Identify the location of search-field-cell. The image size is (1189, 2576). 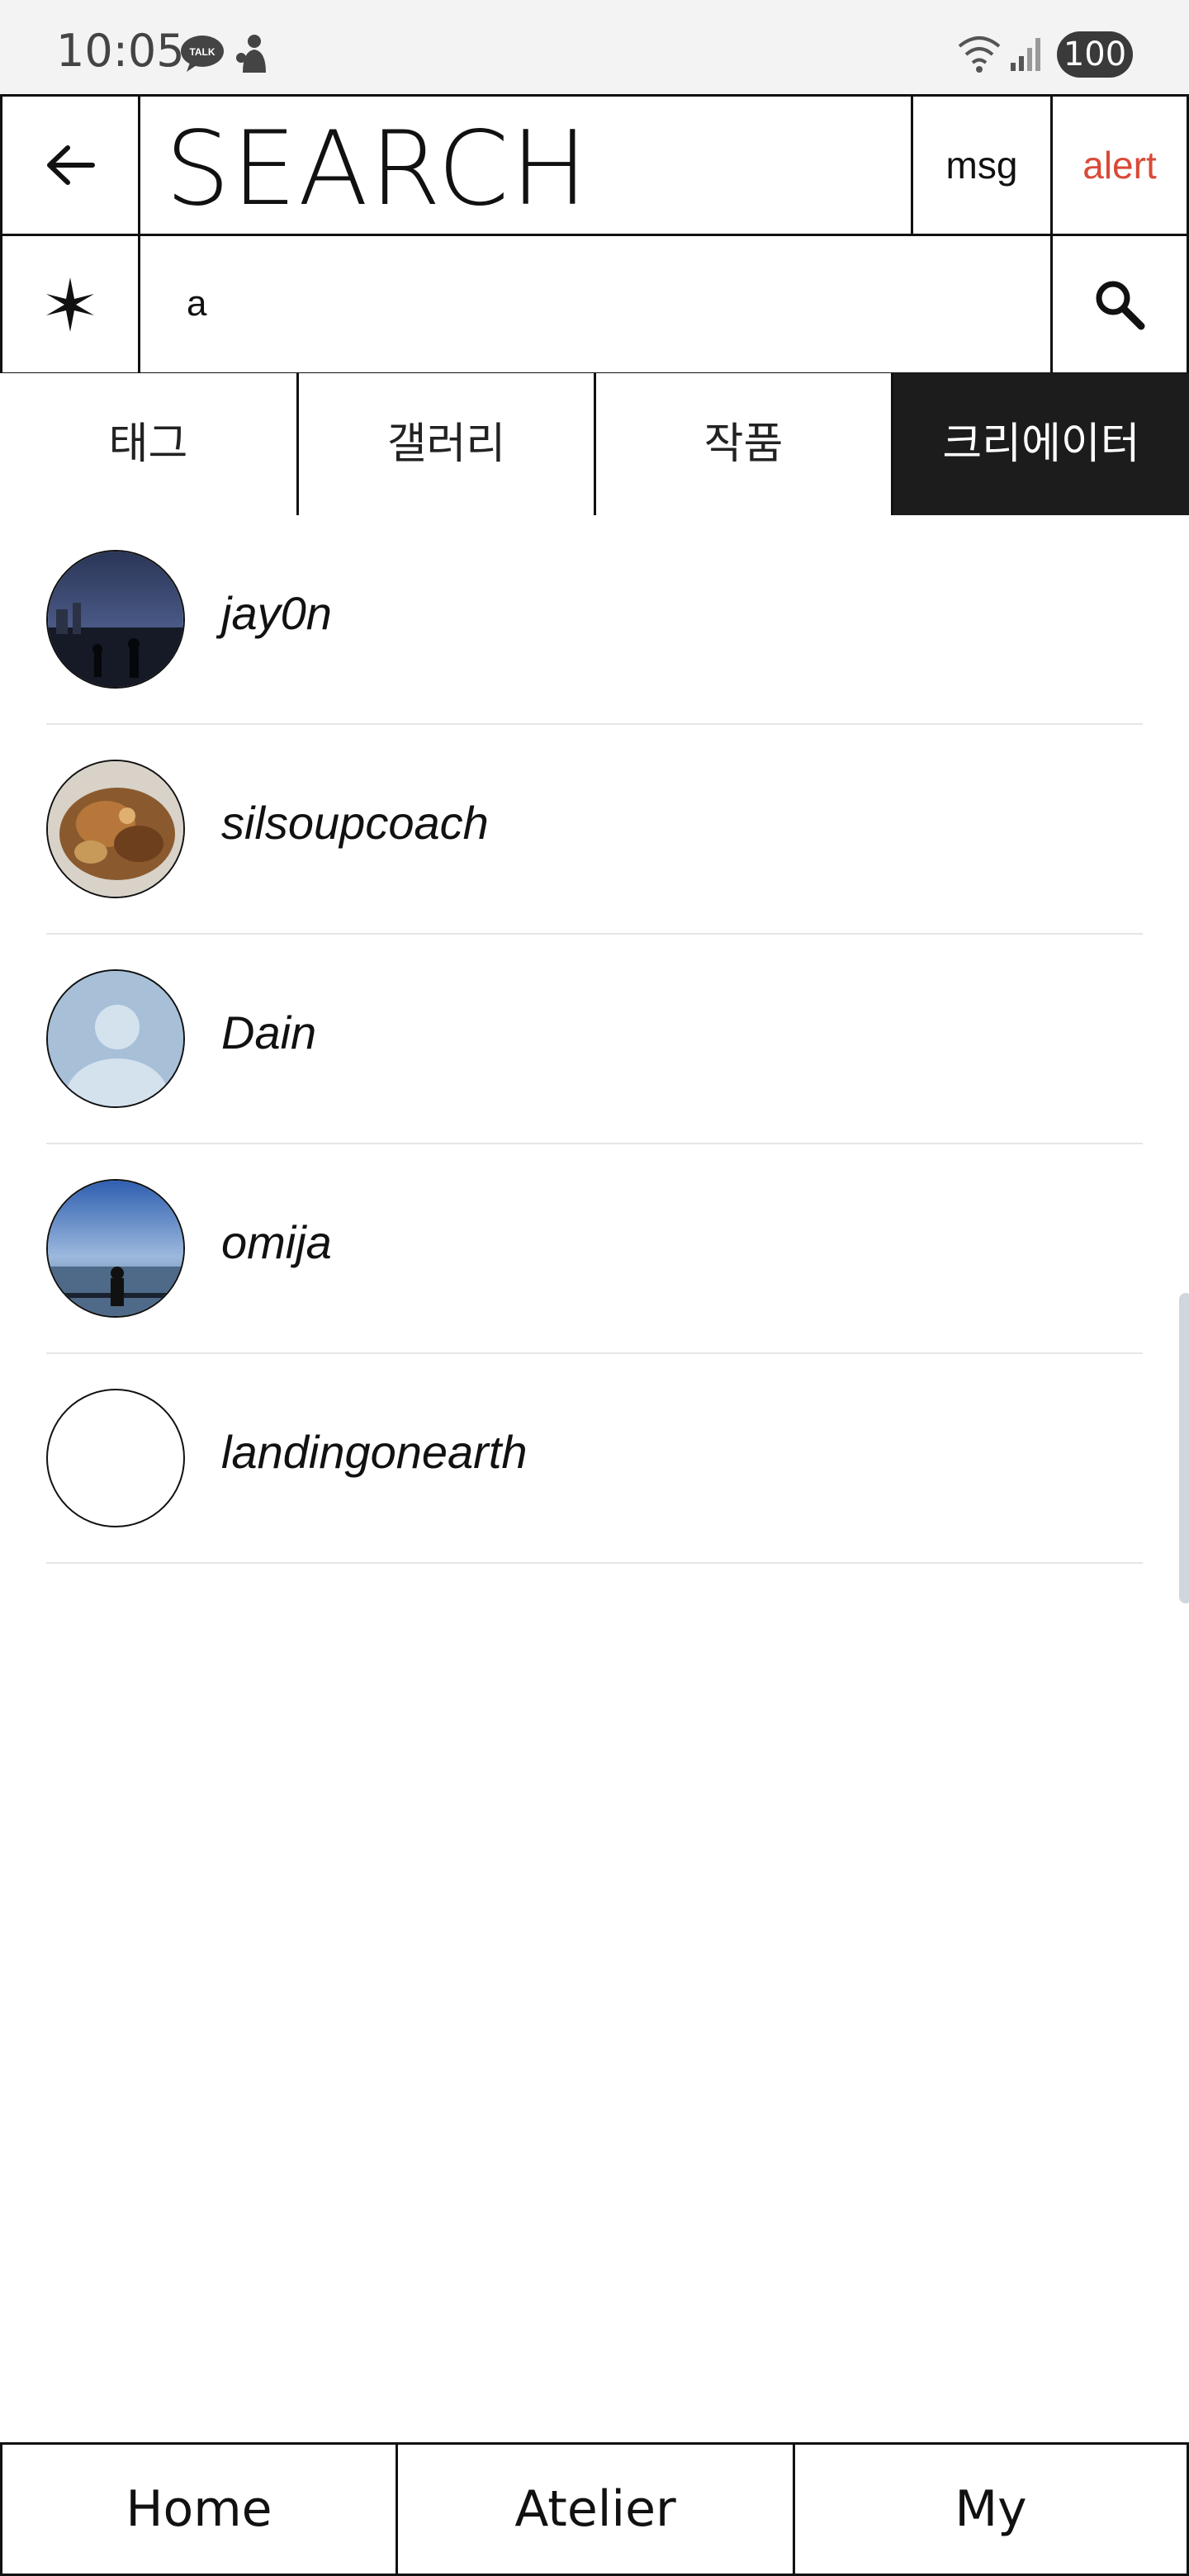
(595, 304).